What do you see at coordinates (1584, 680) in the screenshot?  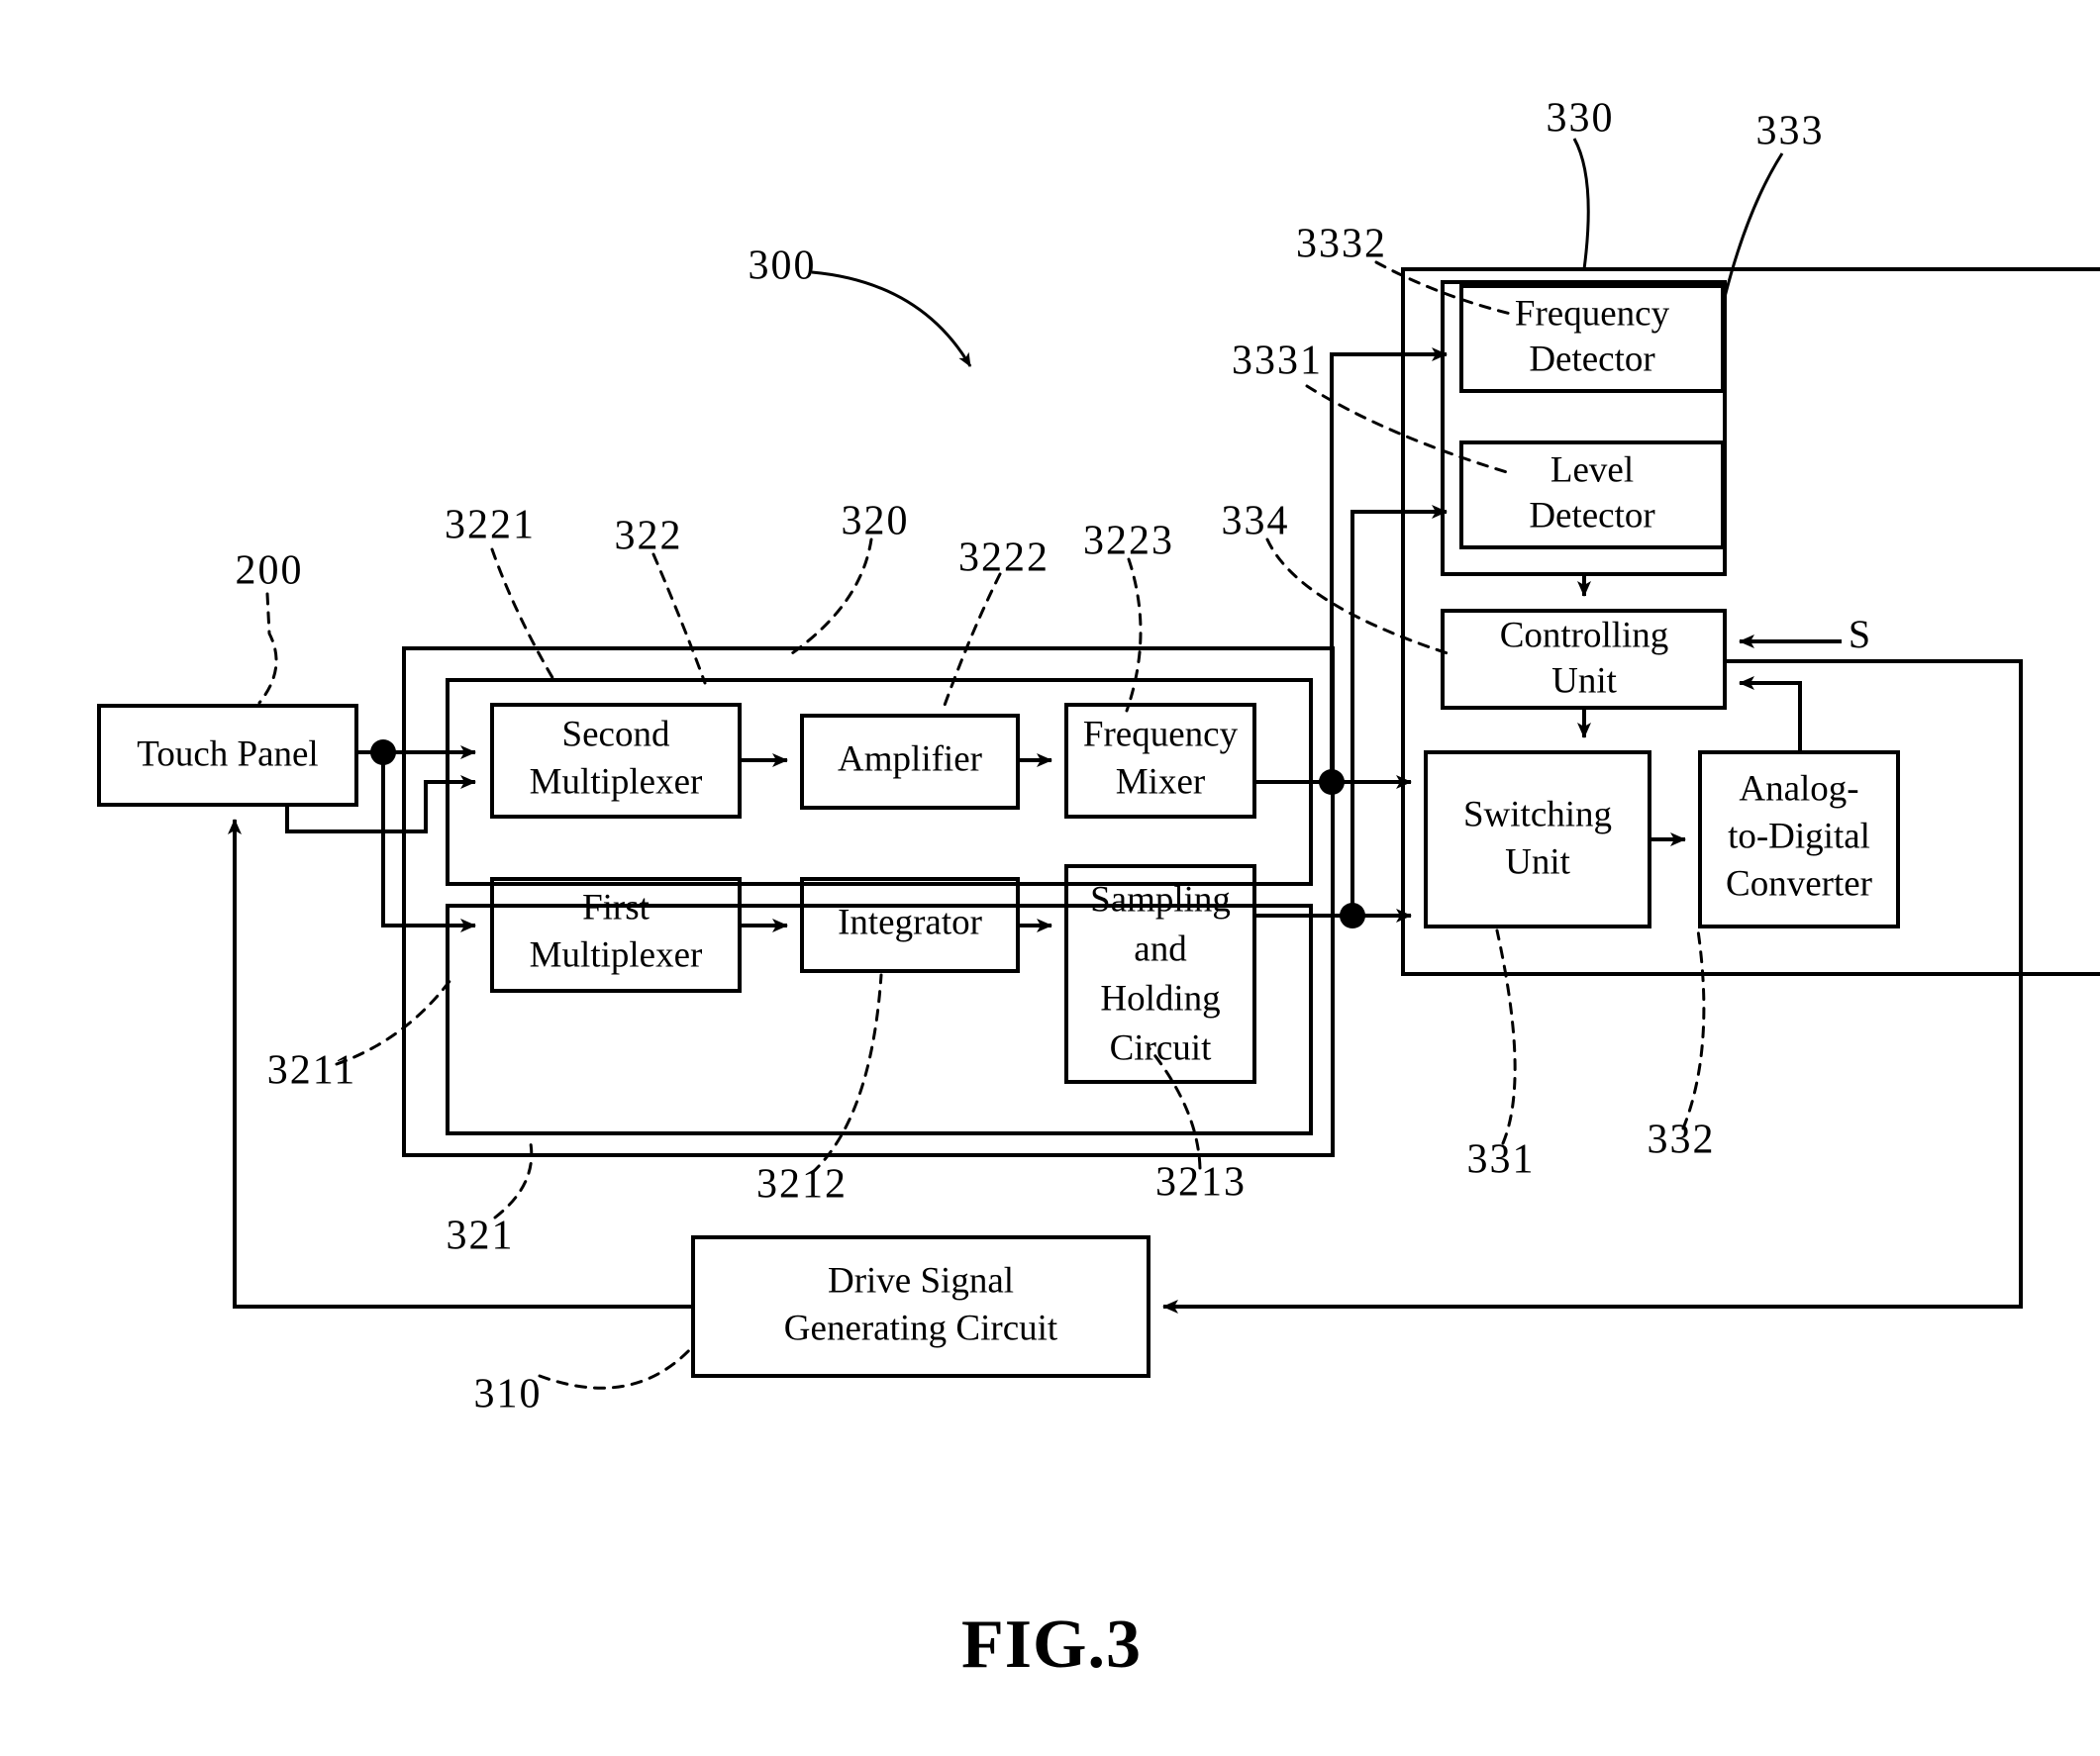 I see `label-controlling-unit-line2: Unit` at bounding box center [1584, 680].